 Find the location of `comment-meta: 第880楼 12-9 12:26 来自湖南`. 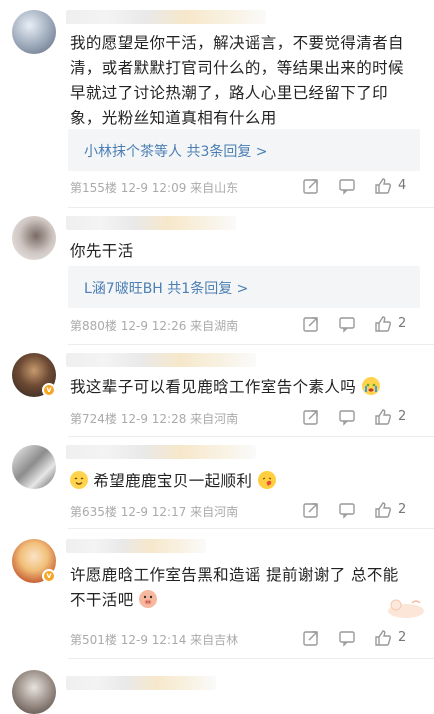

comment-meta: 第880楼 12-9 12:26 来自湖南 is located at coordinates (154, 326).